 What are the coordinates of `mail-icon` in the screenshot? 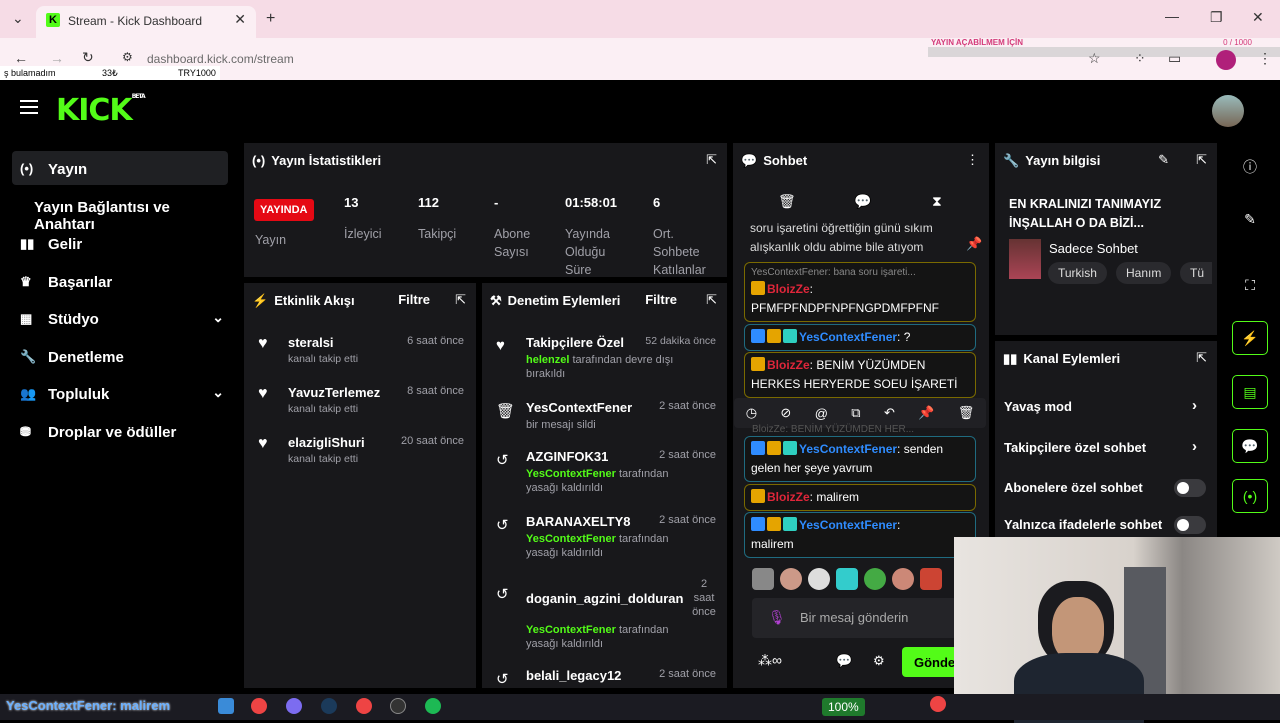 It's located at (226, 706).